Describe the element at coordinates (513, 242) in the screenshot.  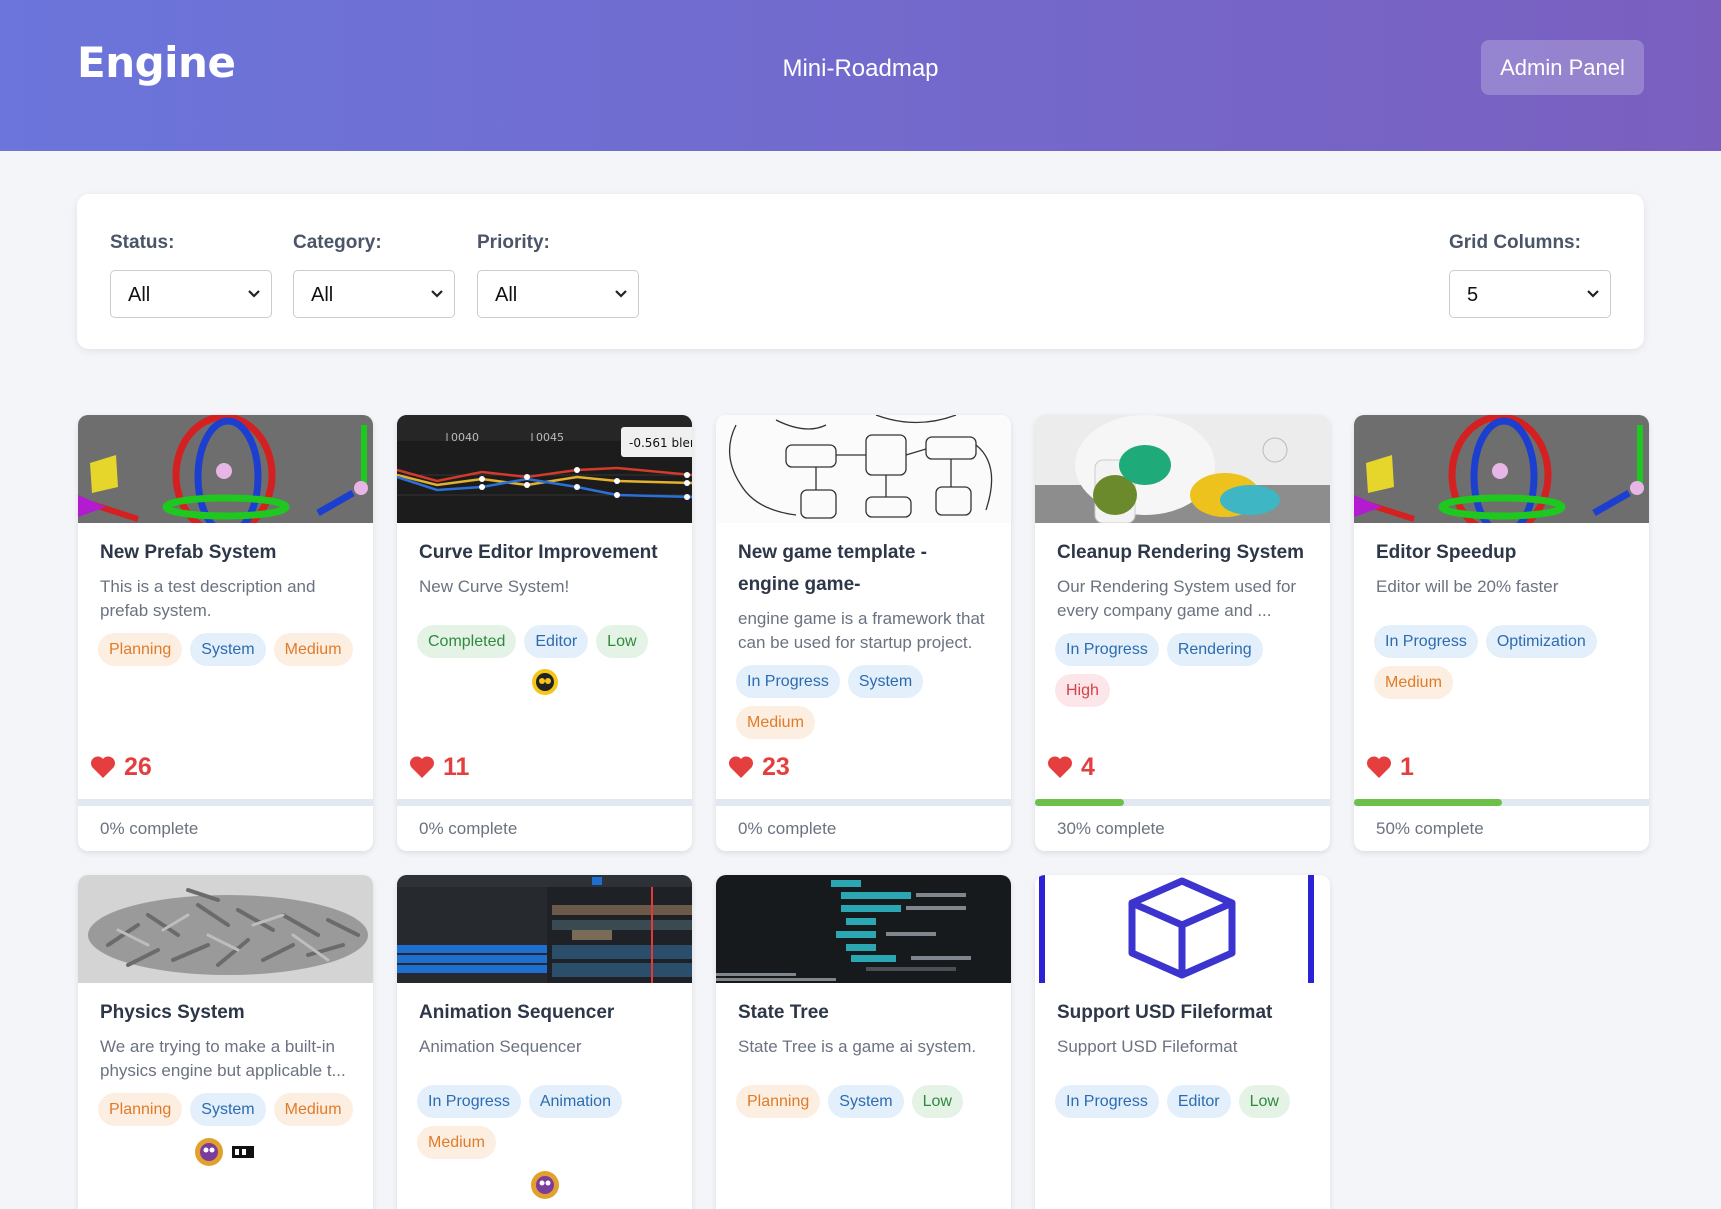
I see `priority-filter-label: Priority:` at that location.